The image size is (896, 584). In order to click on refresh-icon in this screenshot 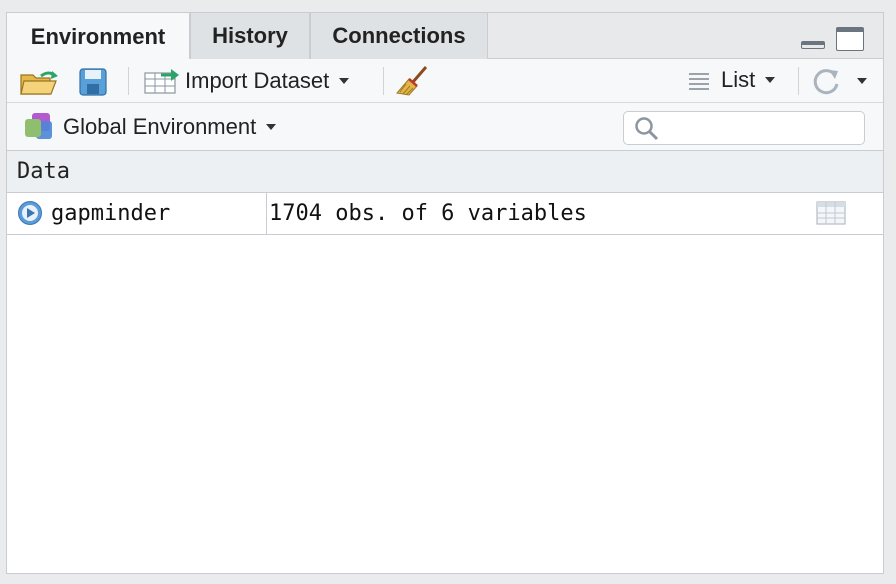, I will do `click(826, 82)`.